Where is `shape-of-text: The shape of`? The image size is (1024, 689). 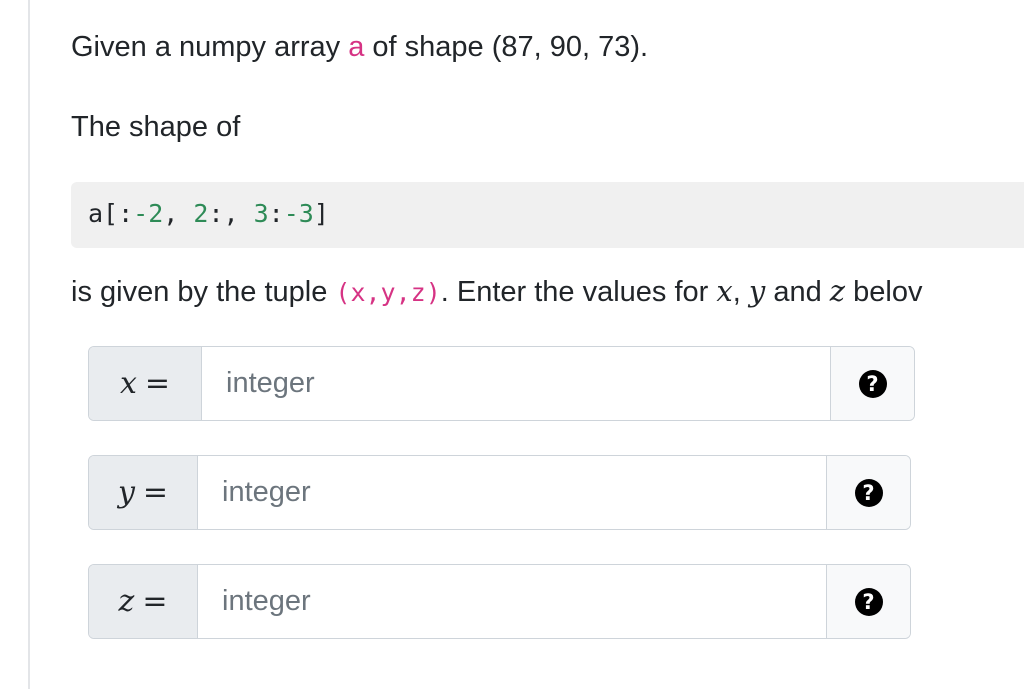 shape-of-text: The shape of is located at coordinates (156, 127).